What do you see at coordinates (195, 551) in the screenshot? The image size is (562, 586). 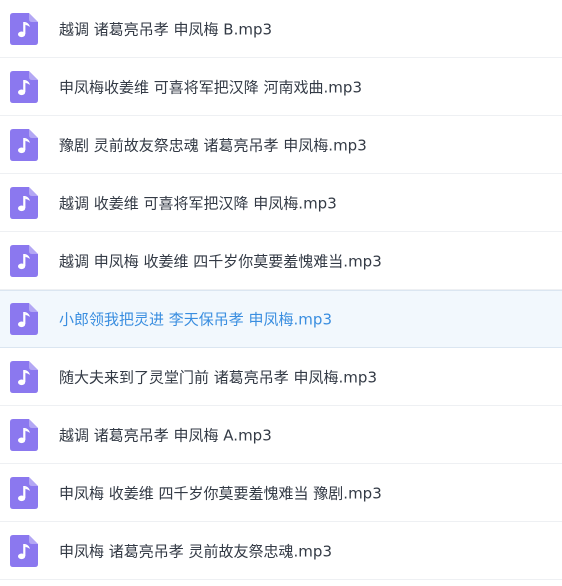 I see `file-name: 申凤梅 诸葛亮吊孝 灵前故友祭忠魂.mp3` at bounding box center [195, 551].